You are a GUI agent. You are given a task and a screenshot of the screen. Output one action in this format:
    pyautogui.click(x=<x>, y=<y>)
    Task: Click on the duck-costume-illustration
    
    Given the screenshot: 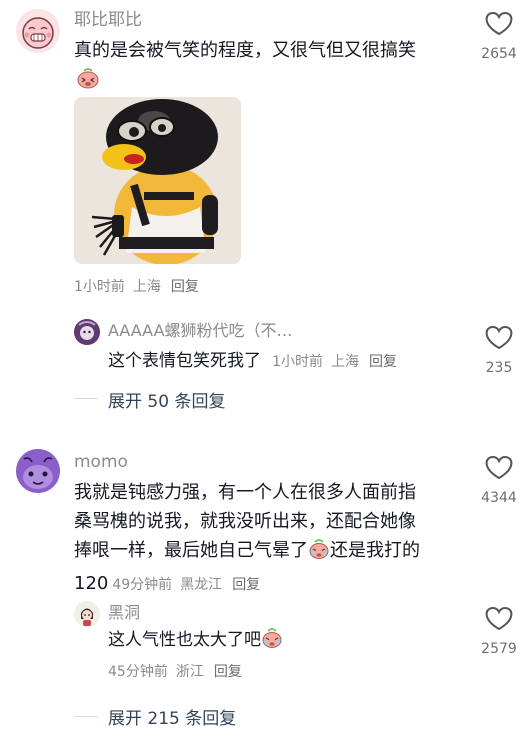 What is the action you would take?
    pyautogui.click(x=157, y=180)
    